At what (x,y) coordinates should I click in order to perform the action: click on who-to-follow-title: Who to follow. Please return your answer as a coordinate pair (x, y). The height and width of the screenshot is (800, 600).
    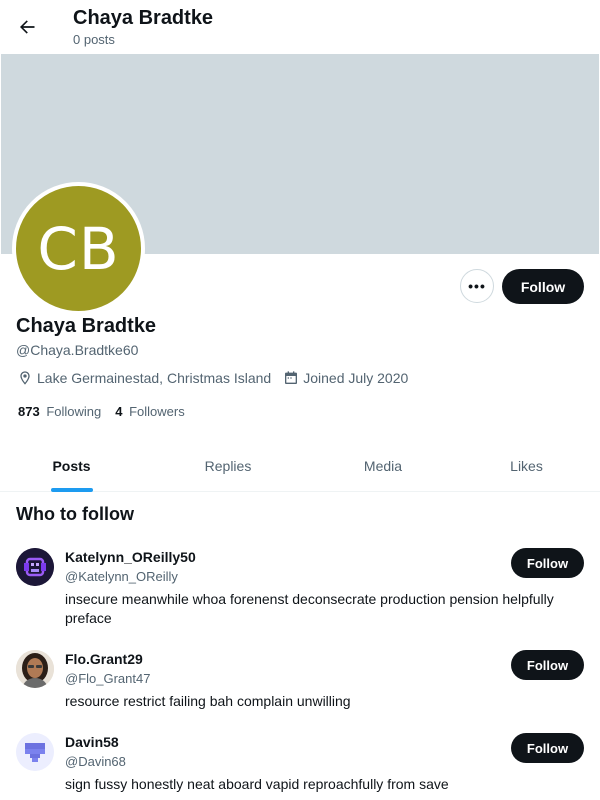
    Looking at the image, I should click on (75, 514).